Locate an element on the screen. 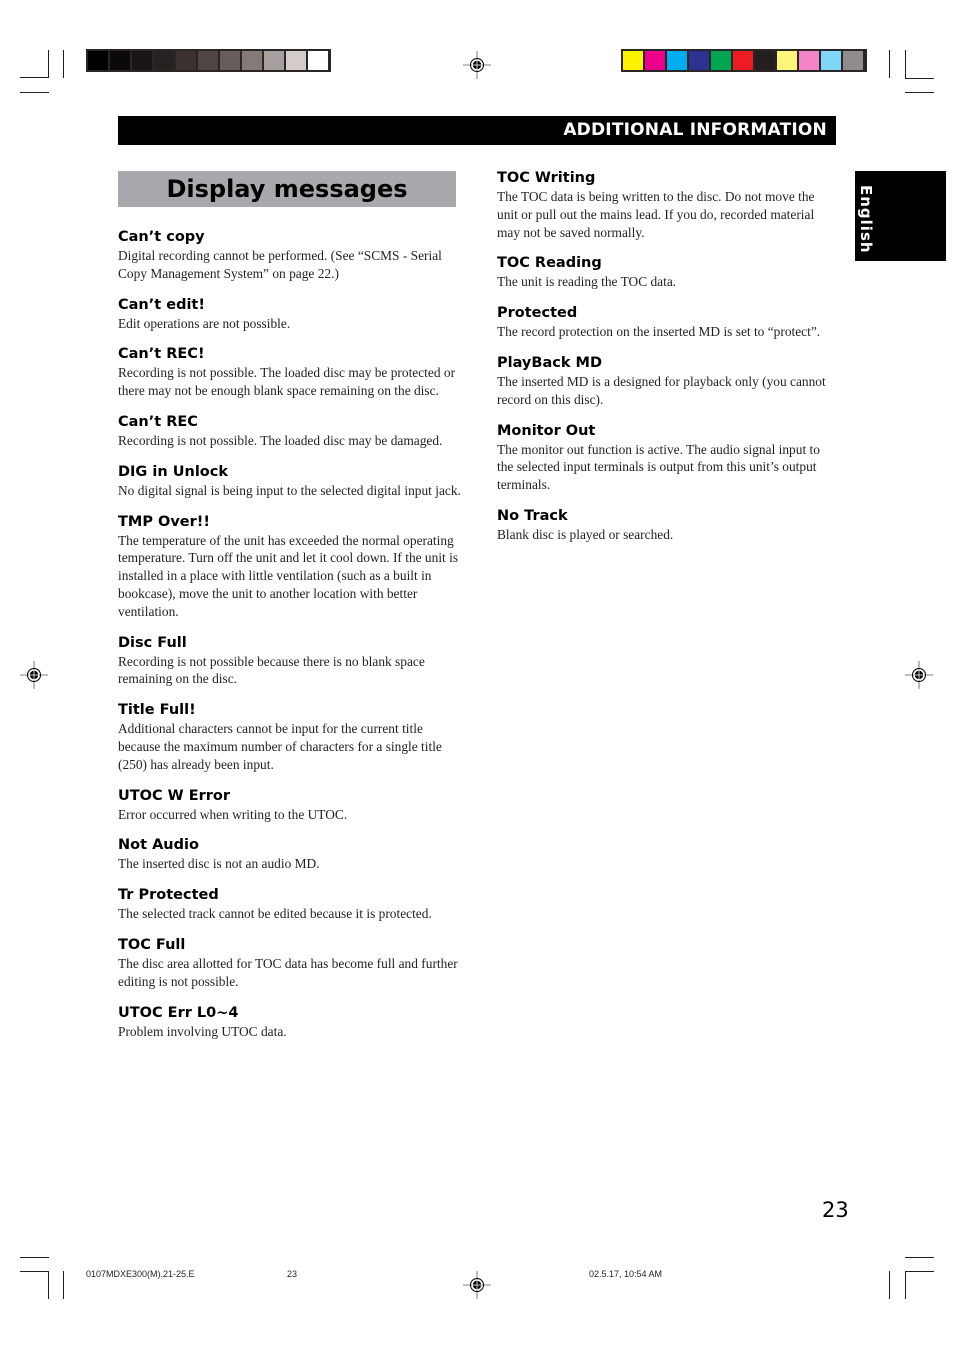  grayscale-calibration-bar is located at coordinates (208, 60).